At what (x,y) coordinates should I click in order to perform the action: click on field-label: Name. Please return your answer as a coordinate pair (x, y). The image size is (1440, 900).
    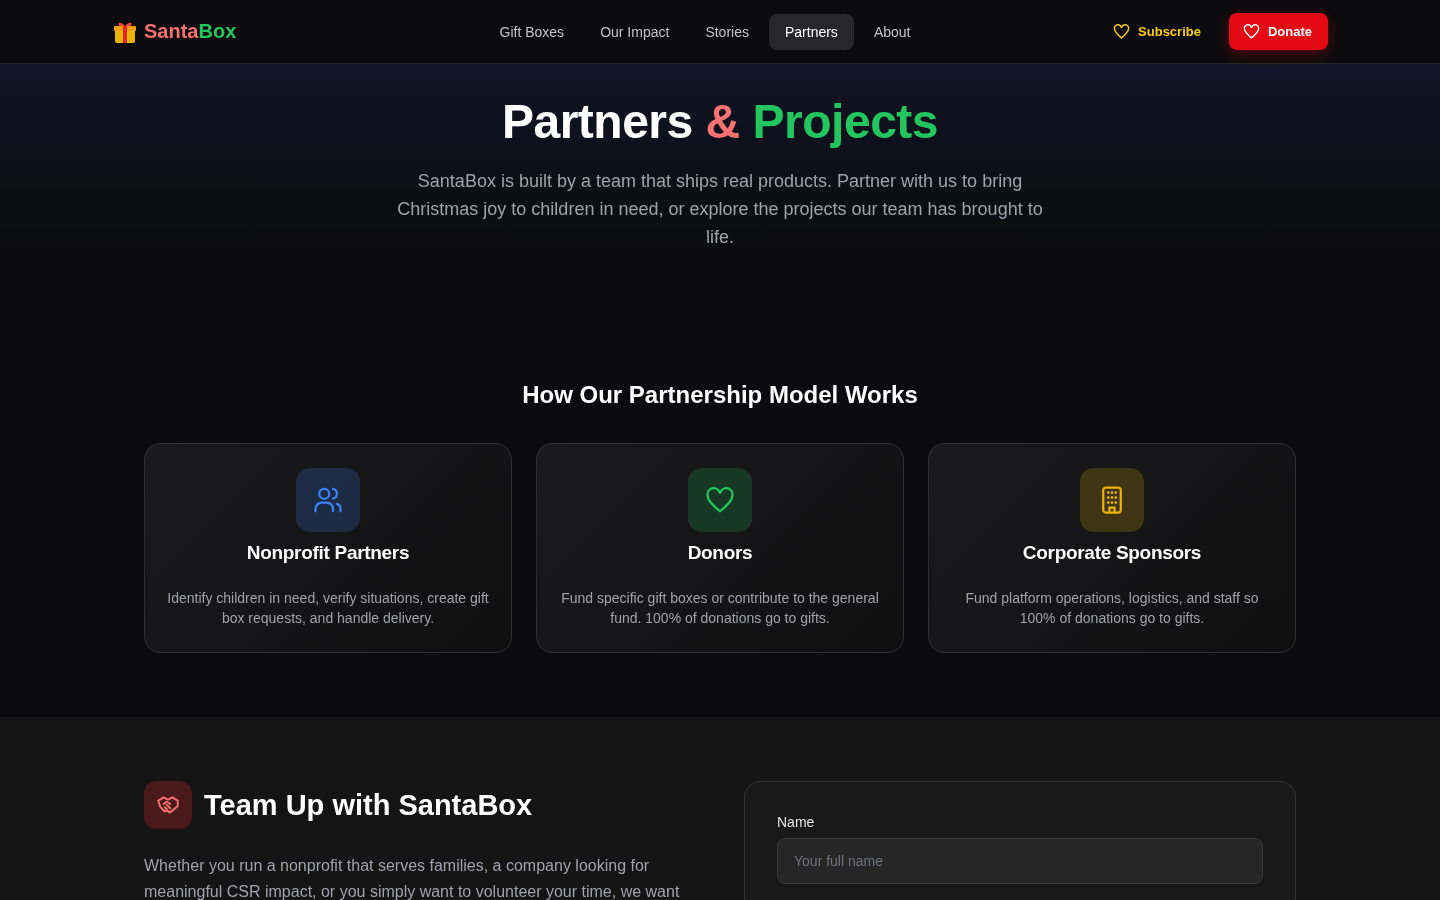
    Looking at the image, I should click on (796, 822).